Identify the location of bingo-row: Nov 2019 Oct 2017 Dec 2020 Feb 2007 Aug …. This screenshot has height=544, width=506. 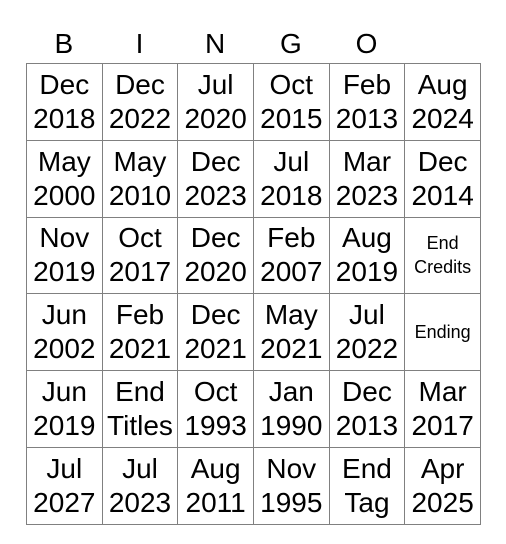
(253, 255).